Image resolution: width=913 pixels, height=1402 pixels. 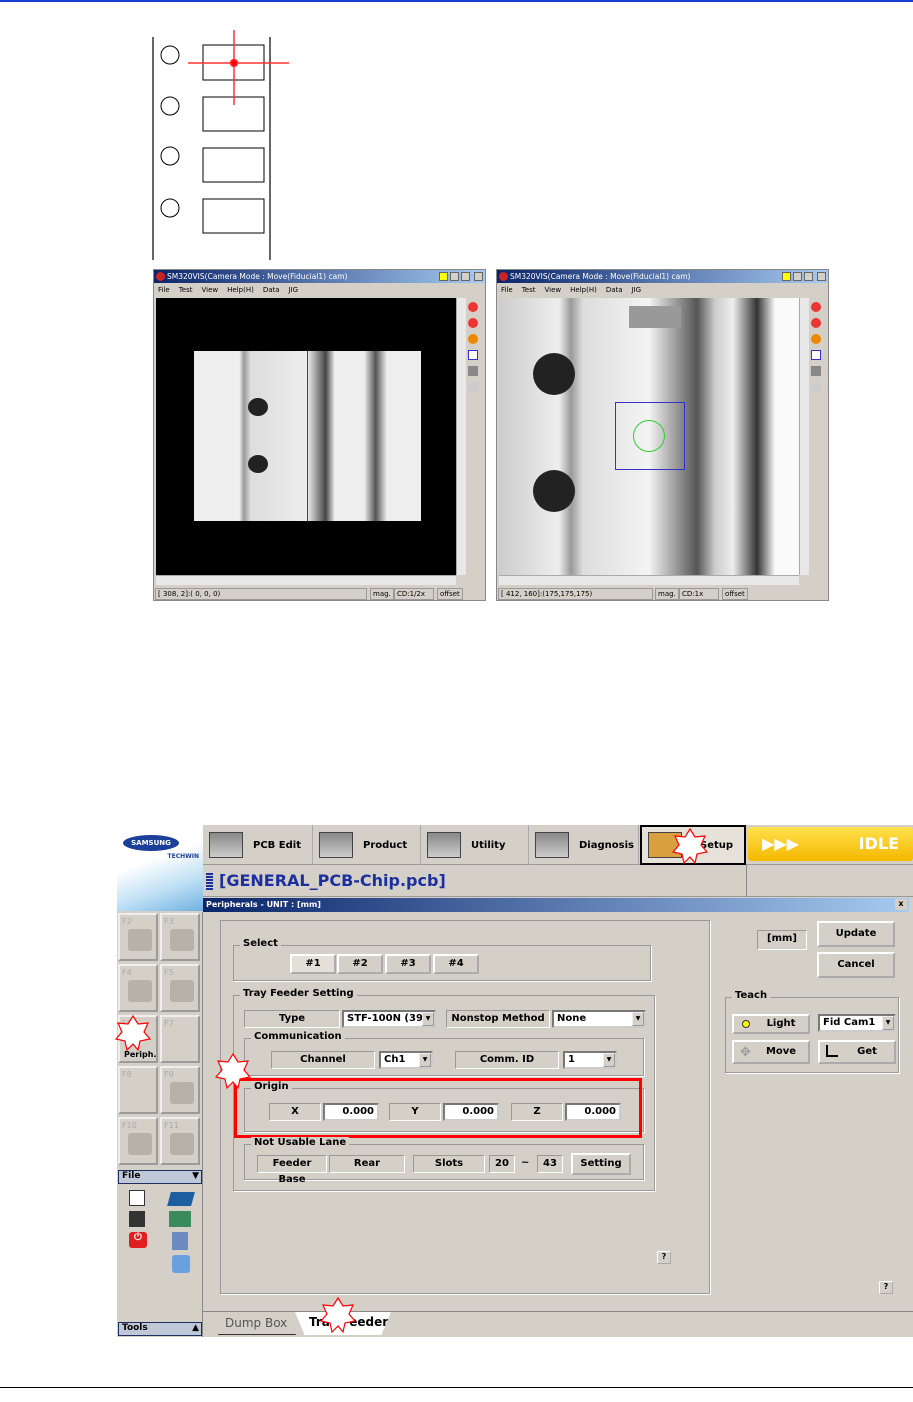 I want to click on zoom-tools, so click(x=475, y=350).